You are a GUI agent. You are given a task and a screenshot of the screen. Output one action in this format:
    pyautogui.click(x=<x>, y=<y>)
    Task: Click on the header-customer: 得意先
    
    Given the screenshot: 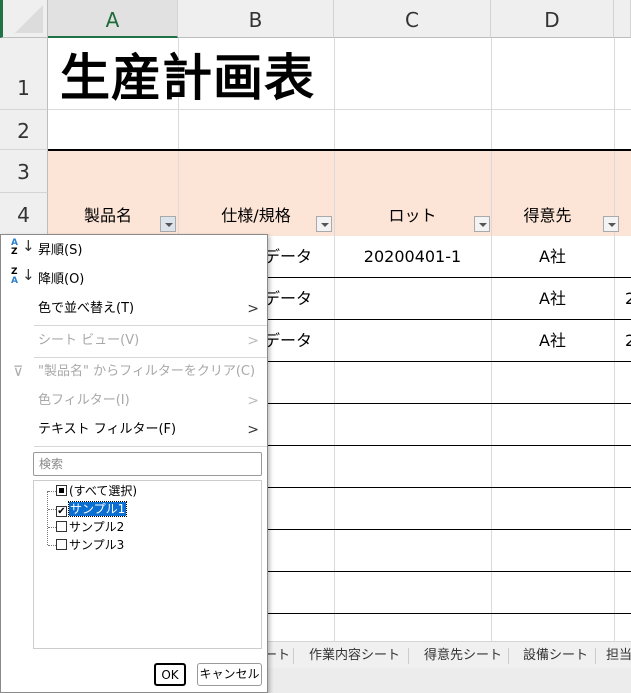 What is the action you would take?
    pyautogui.click(x=552, y=214)
    